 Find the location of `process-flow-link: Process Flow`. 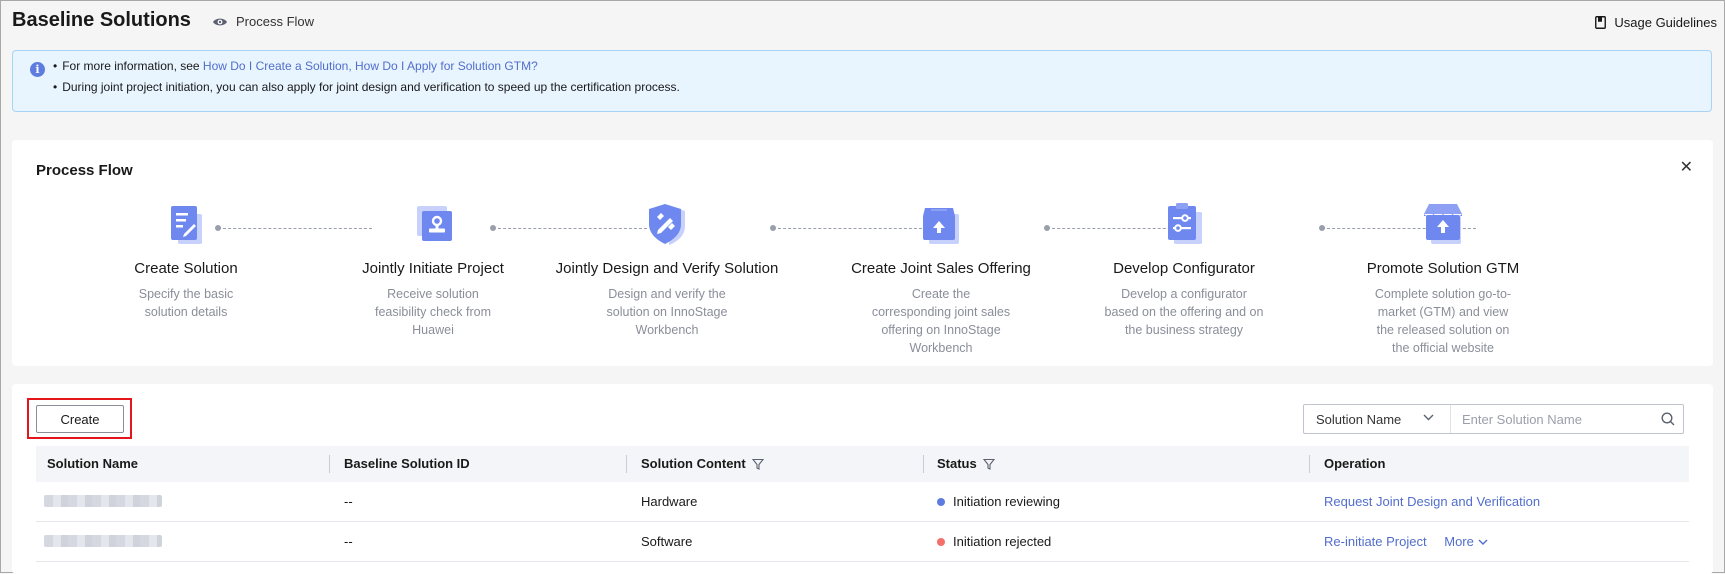

process-flow-link: Process Flow is located at coordinates (263, 21).